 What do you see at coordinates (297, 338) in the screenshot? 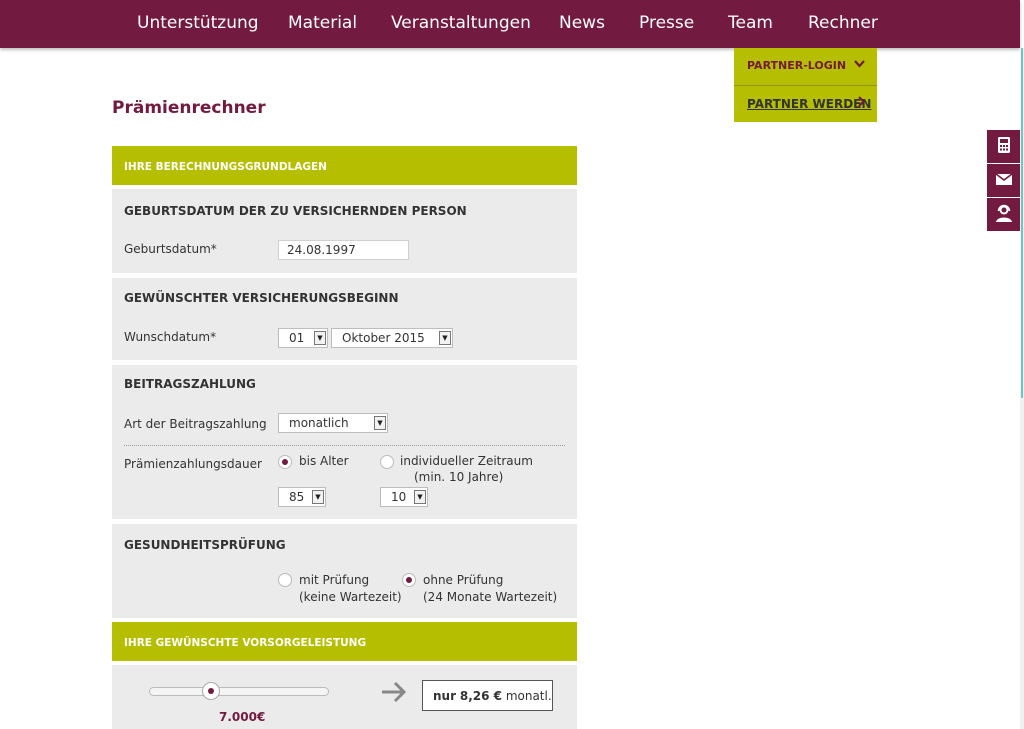
I see `start-day-value: 01` at bounding box center [297, 338].